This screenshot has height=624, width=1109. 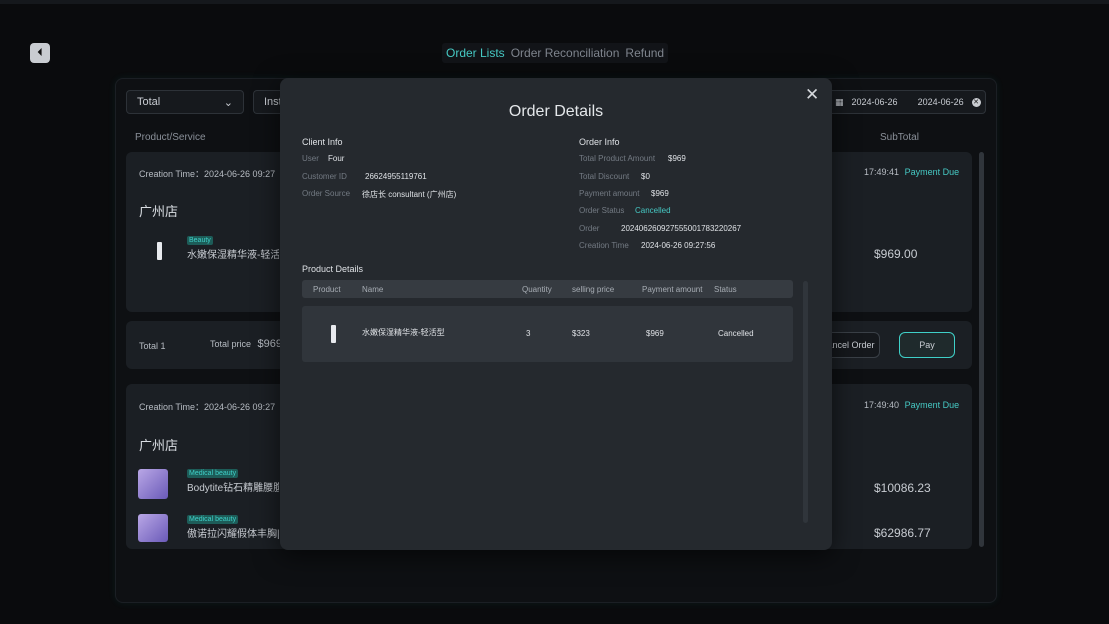 What do you see at coordinates (233, 534) in the screenshot?
I see `product-name: 傲诺拉闪耀假体丰胸|` at bounding box center [233, 534].